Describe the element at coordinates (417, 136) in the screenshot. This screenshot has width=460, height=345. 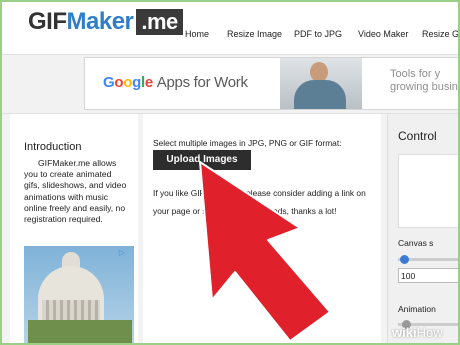
I see `controls-title: Control` at that location.